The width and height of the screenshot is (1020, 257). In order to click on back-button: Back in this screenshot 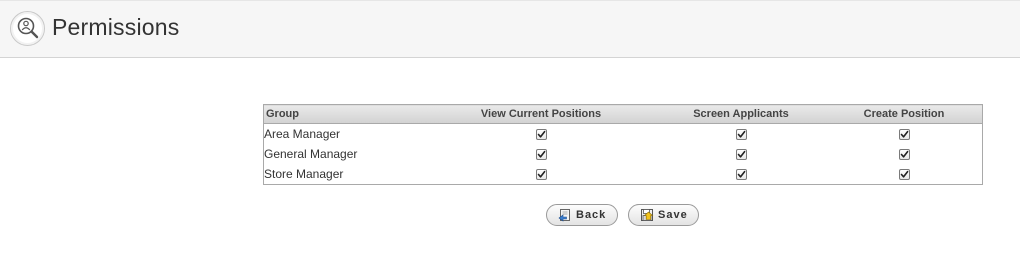, I will do `click(582, 215)`.